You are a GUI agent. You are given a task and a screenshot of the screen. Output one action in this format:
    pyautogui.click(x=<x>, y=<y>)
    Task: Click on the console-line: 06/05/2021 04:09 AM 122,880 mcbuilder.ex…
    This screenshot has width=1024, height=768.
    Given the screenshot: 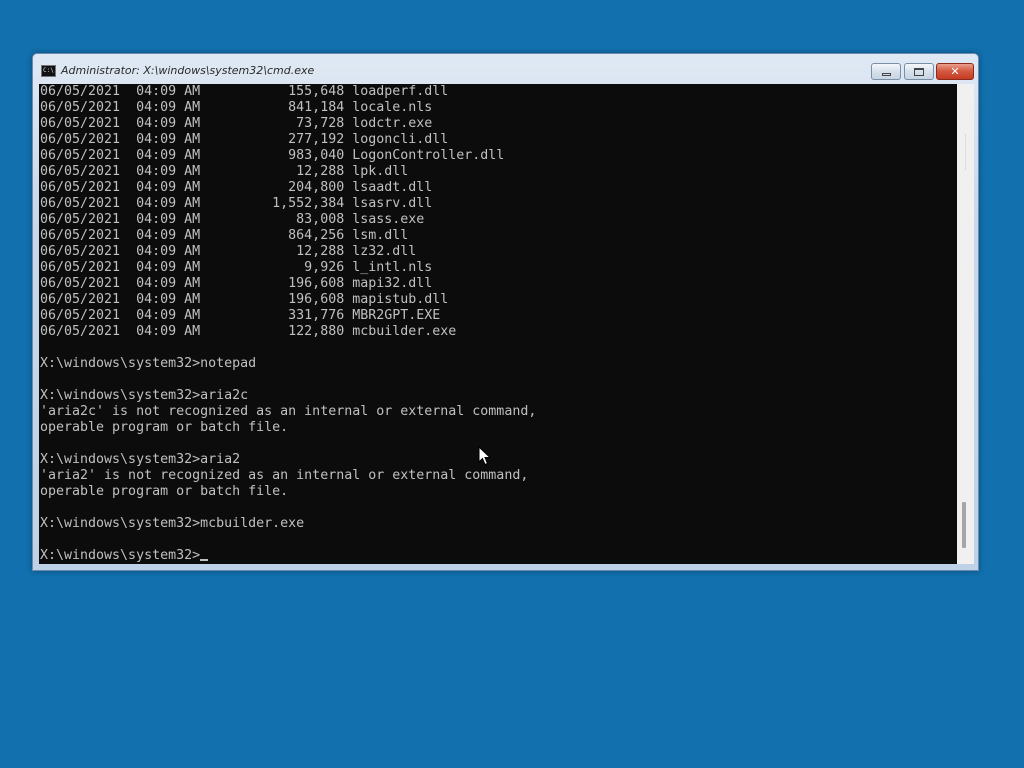 What is the action you would take?
    pyautogui.click(x=248, y=331)
    